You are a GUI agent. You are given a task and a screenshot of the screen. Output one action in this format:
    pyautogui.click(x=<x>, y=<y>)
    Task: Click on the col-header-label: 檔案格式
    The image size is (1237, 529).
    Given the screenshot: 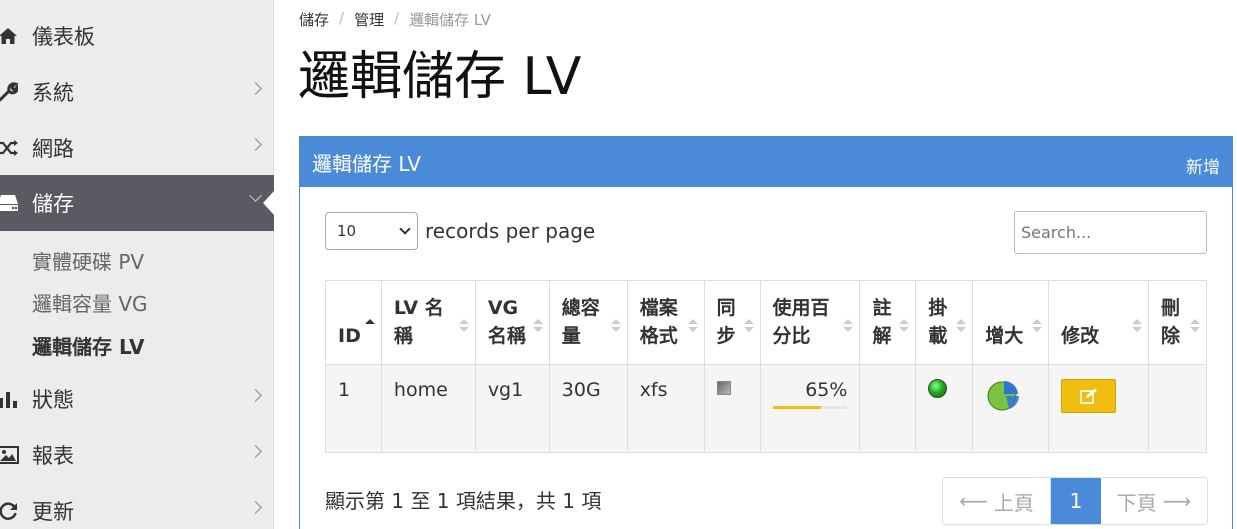 What is the action you would take?
    pyautogui.click(x=658, y=322)
    